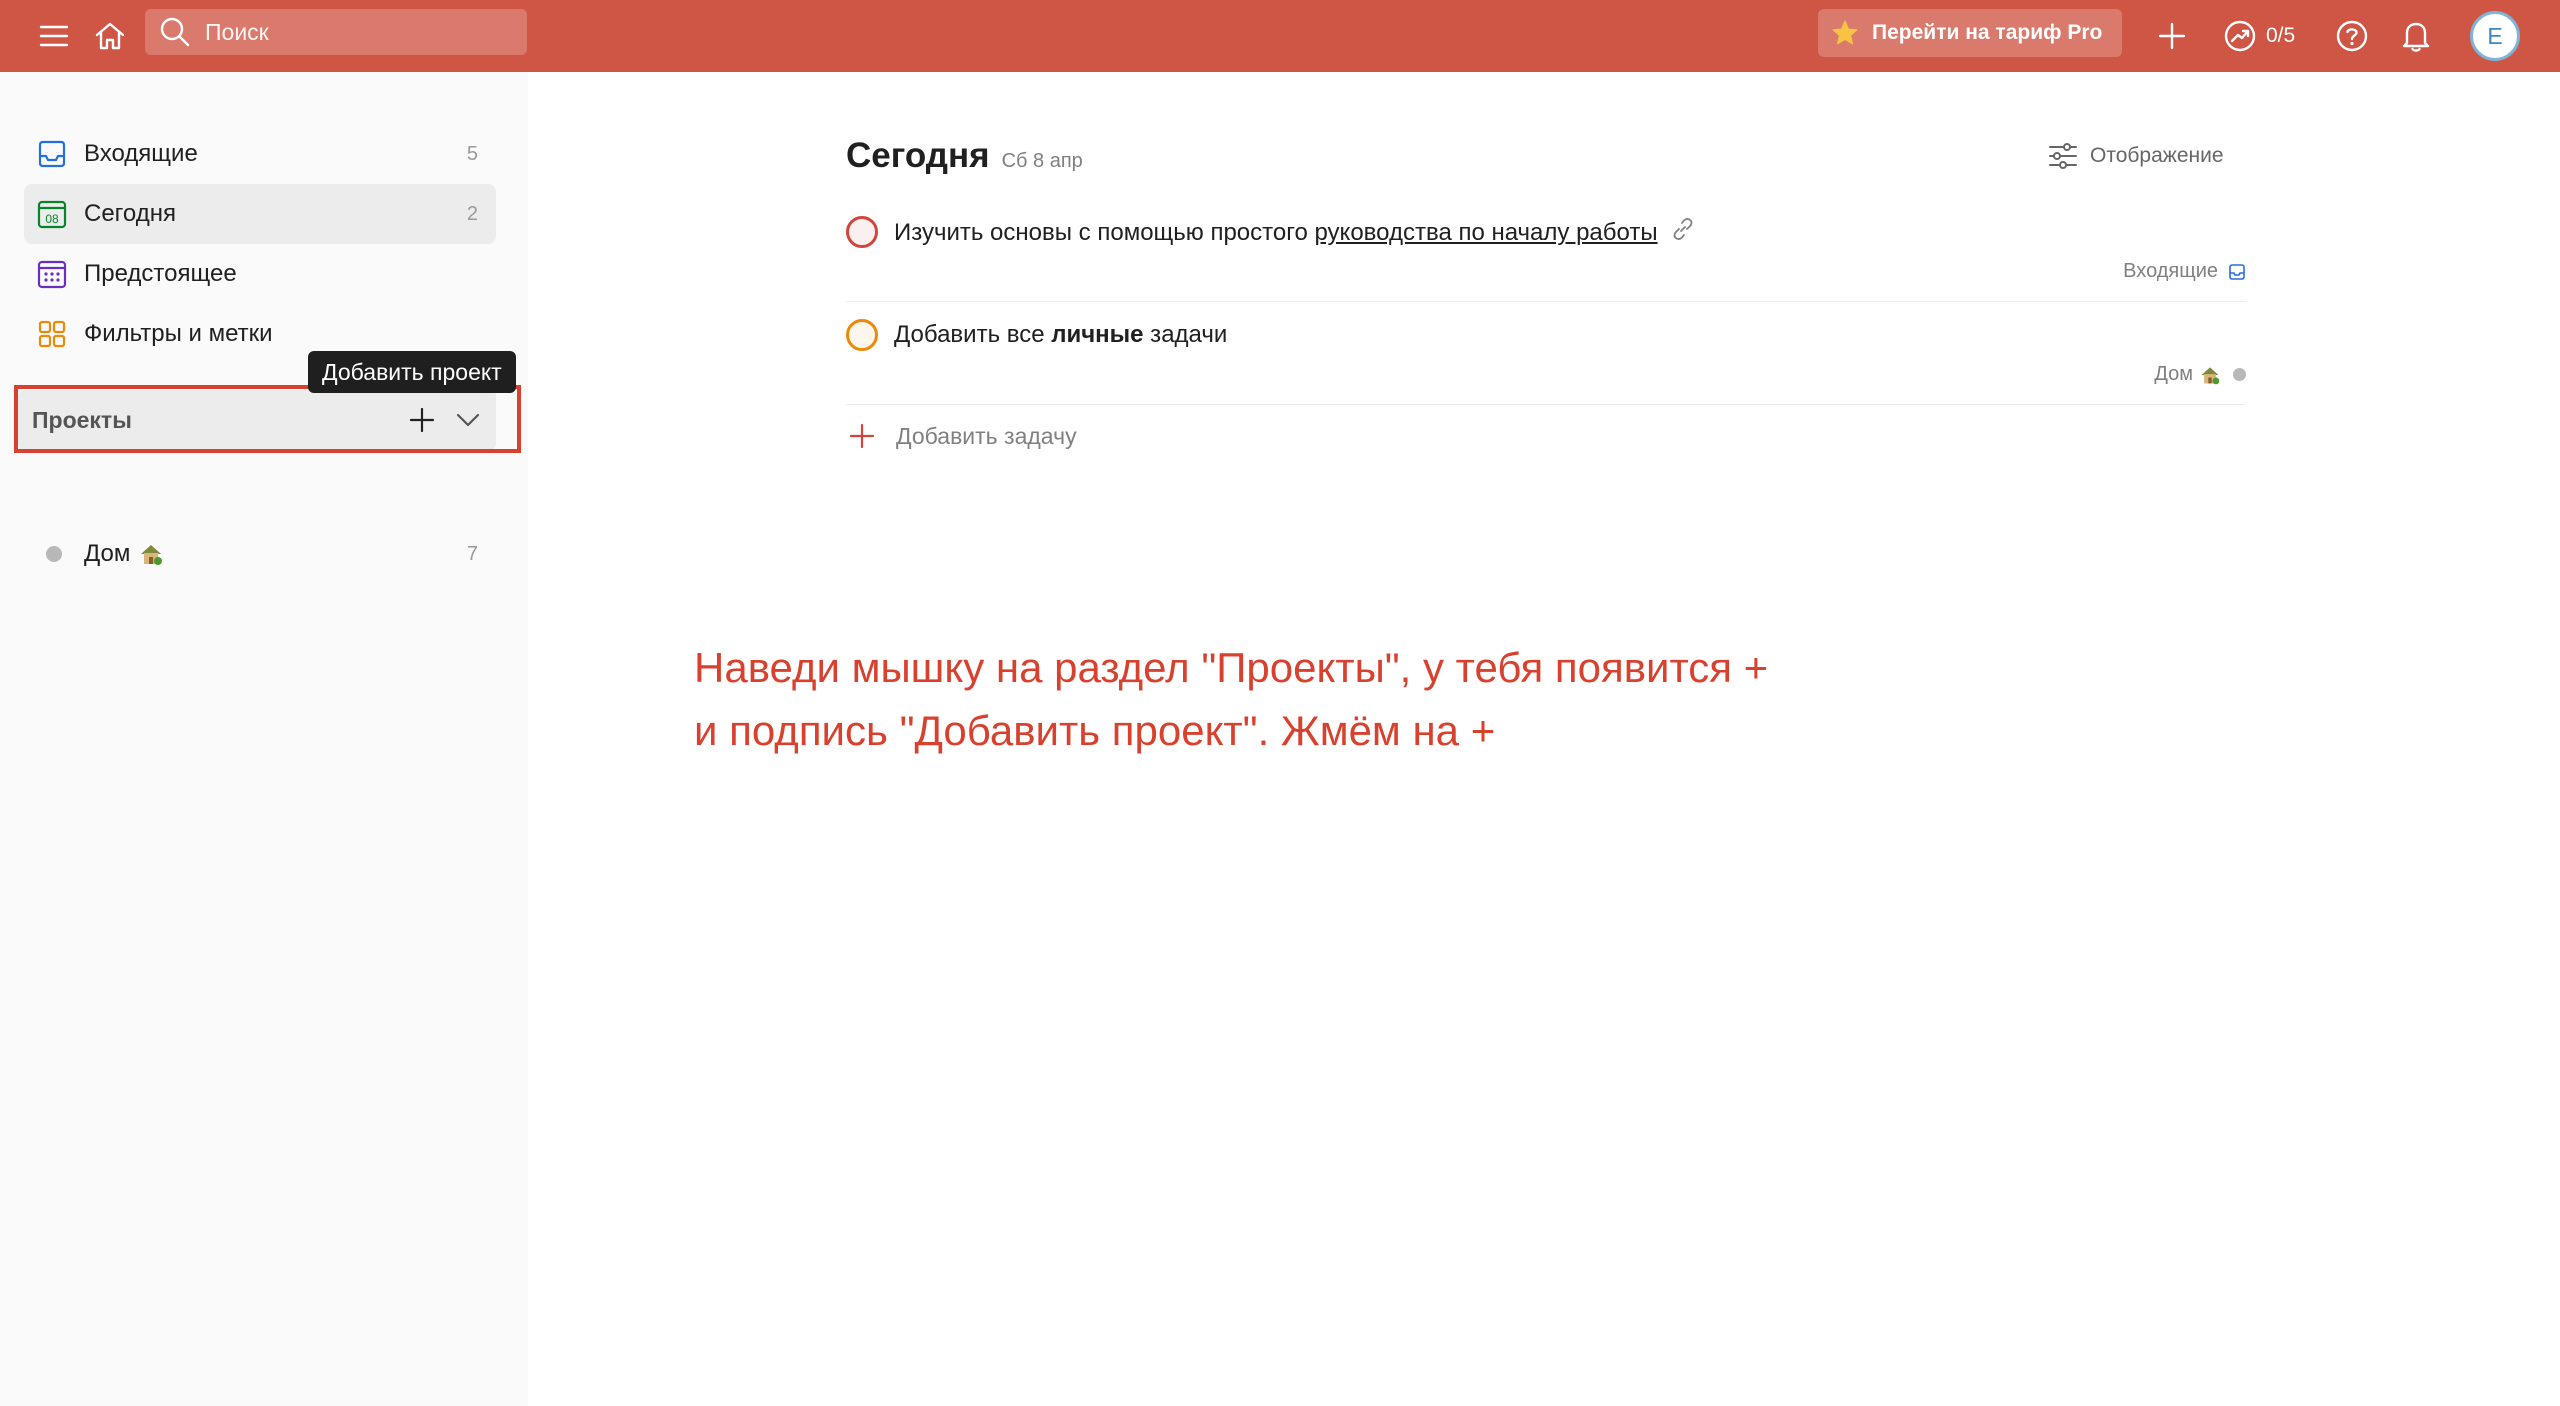  I want to click on project-count: 7, so click(472, 553).